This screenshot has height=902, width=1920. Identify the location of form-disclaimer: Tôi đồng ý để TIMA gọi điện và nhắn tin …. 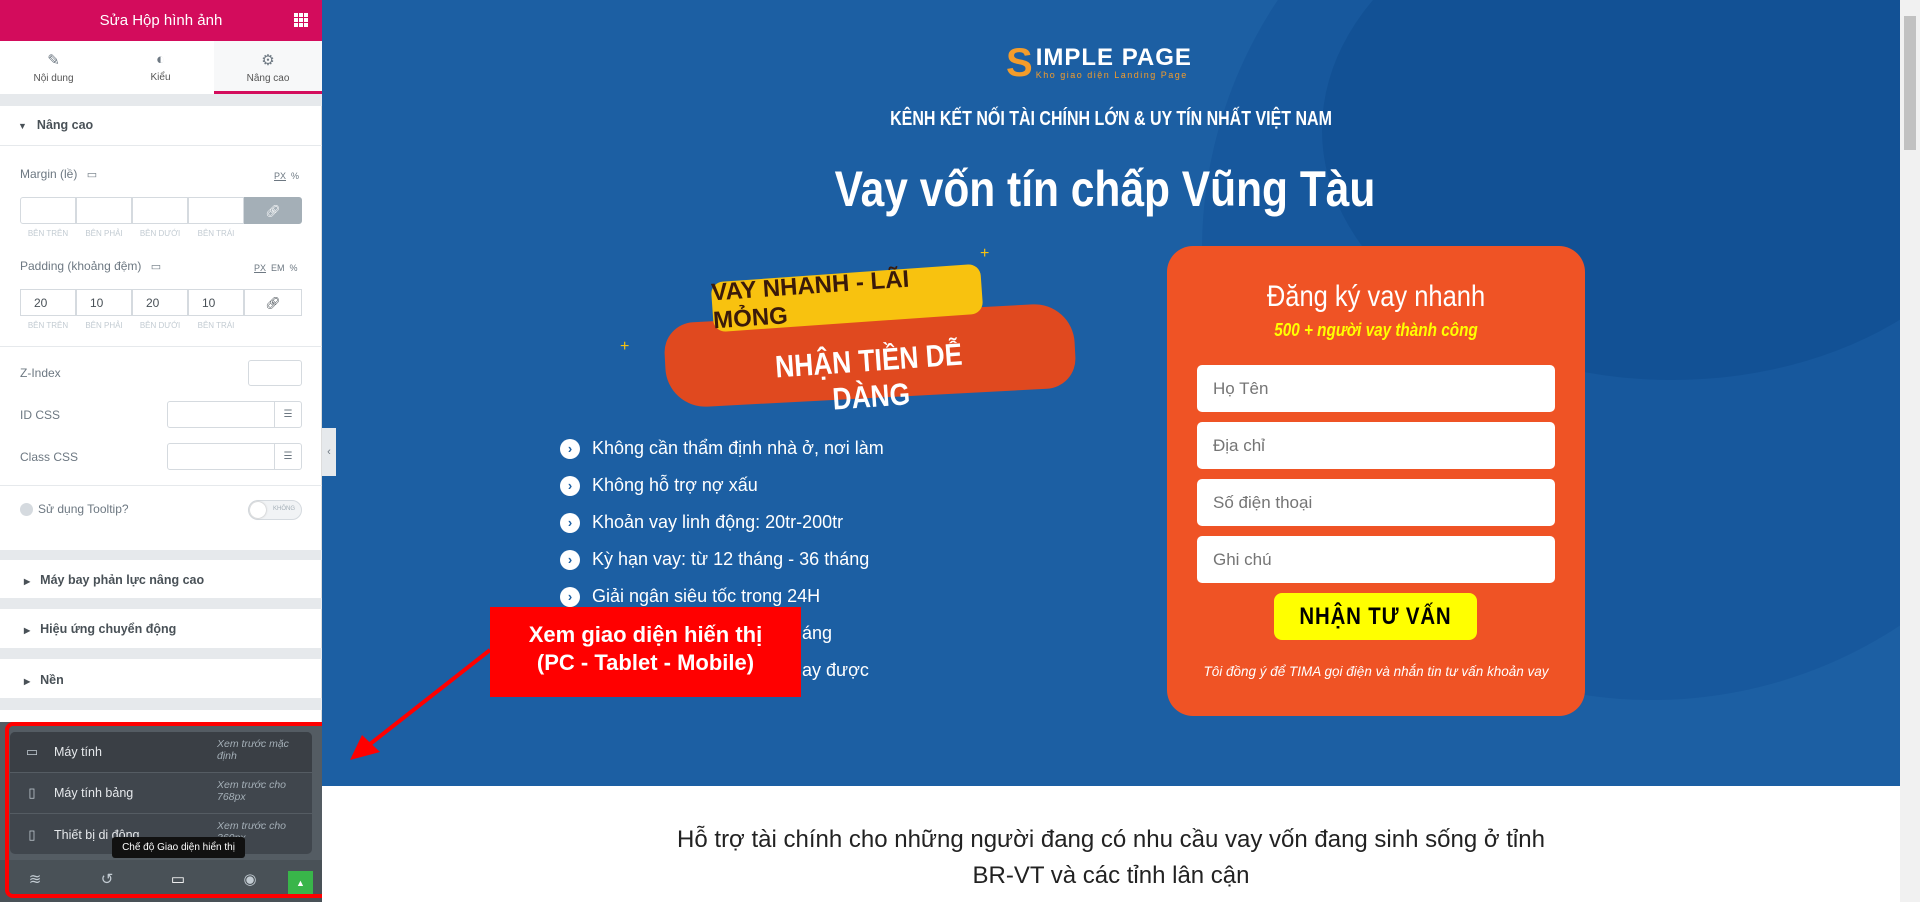
(1376, 671).